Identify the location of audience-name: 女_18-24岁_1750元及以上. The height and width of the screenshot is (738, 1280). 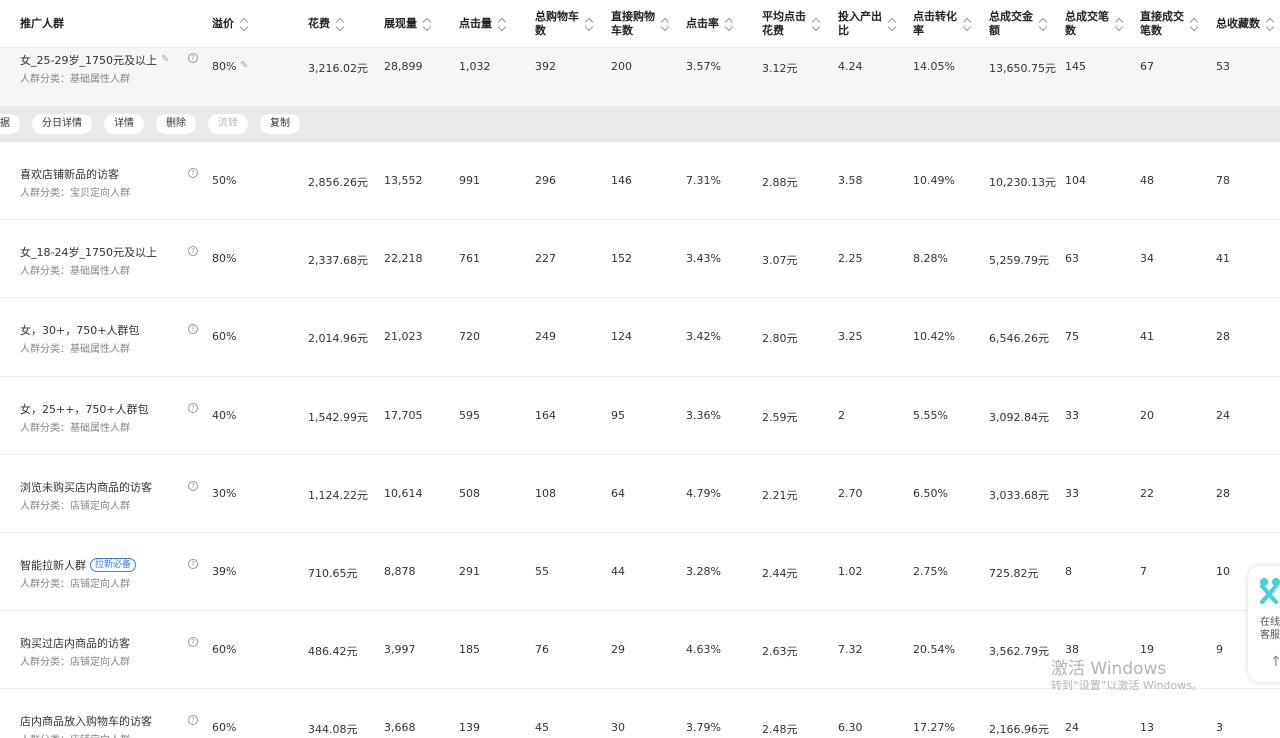
(88, 252).